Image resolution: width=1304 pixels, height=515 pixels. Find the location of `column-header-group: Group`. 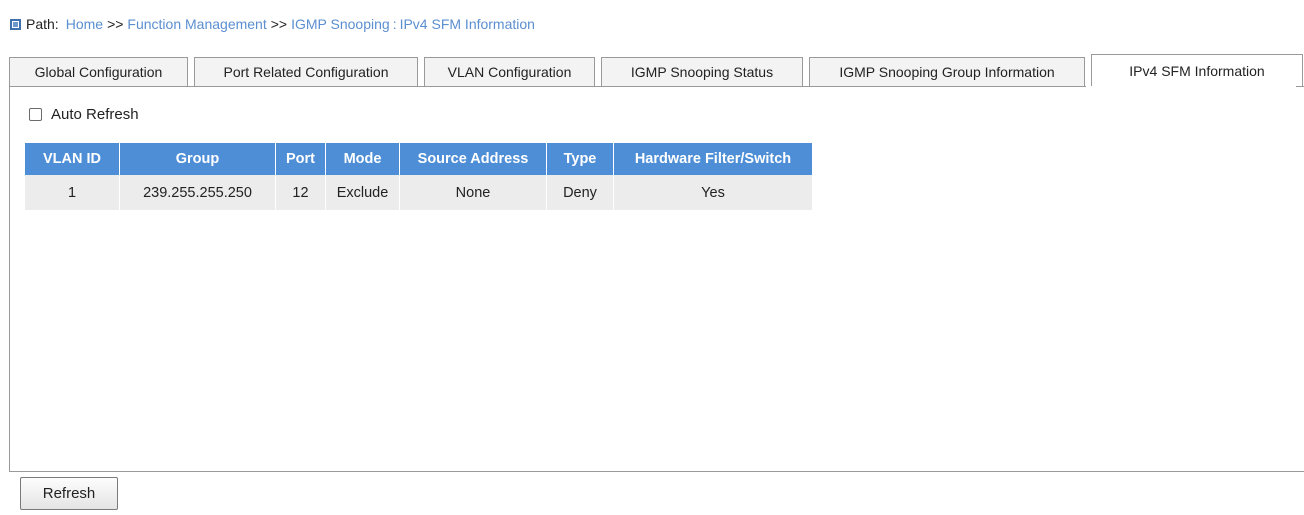

column-header-group: Group is located at coordinates (197, 159).